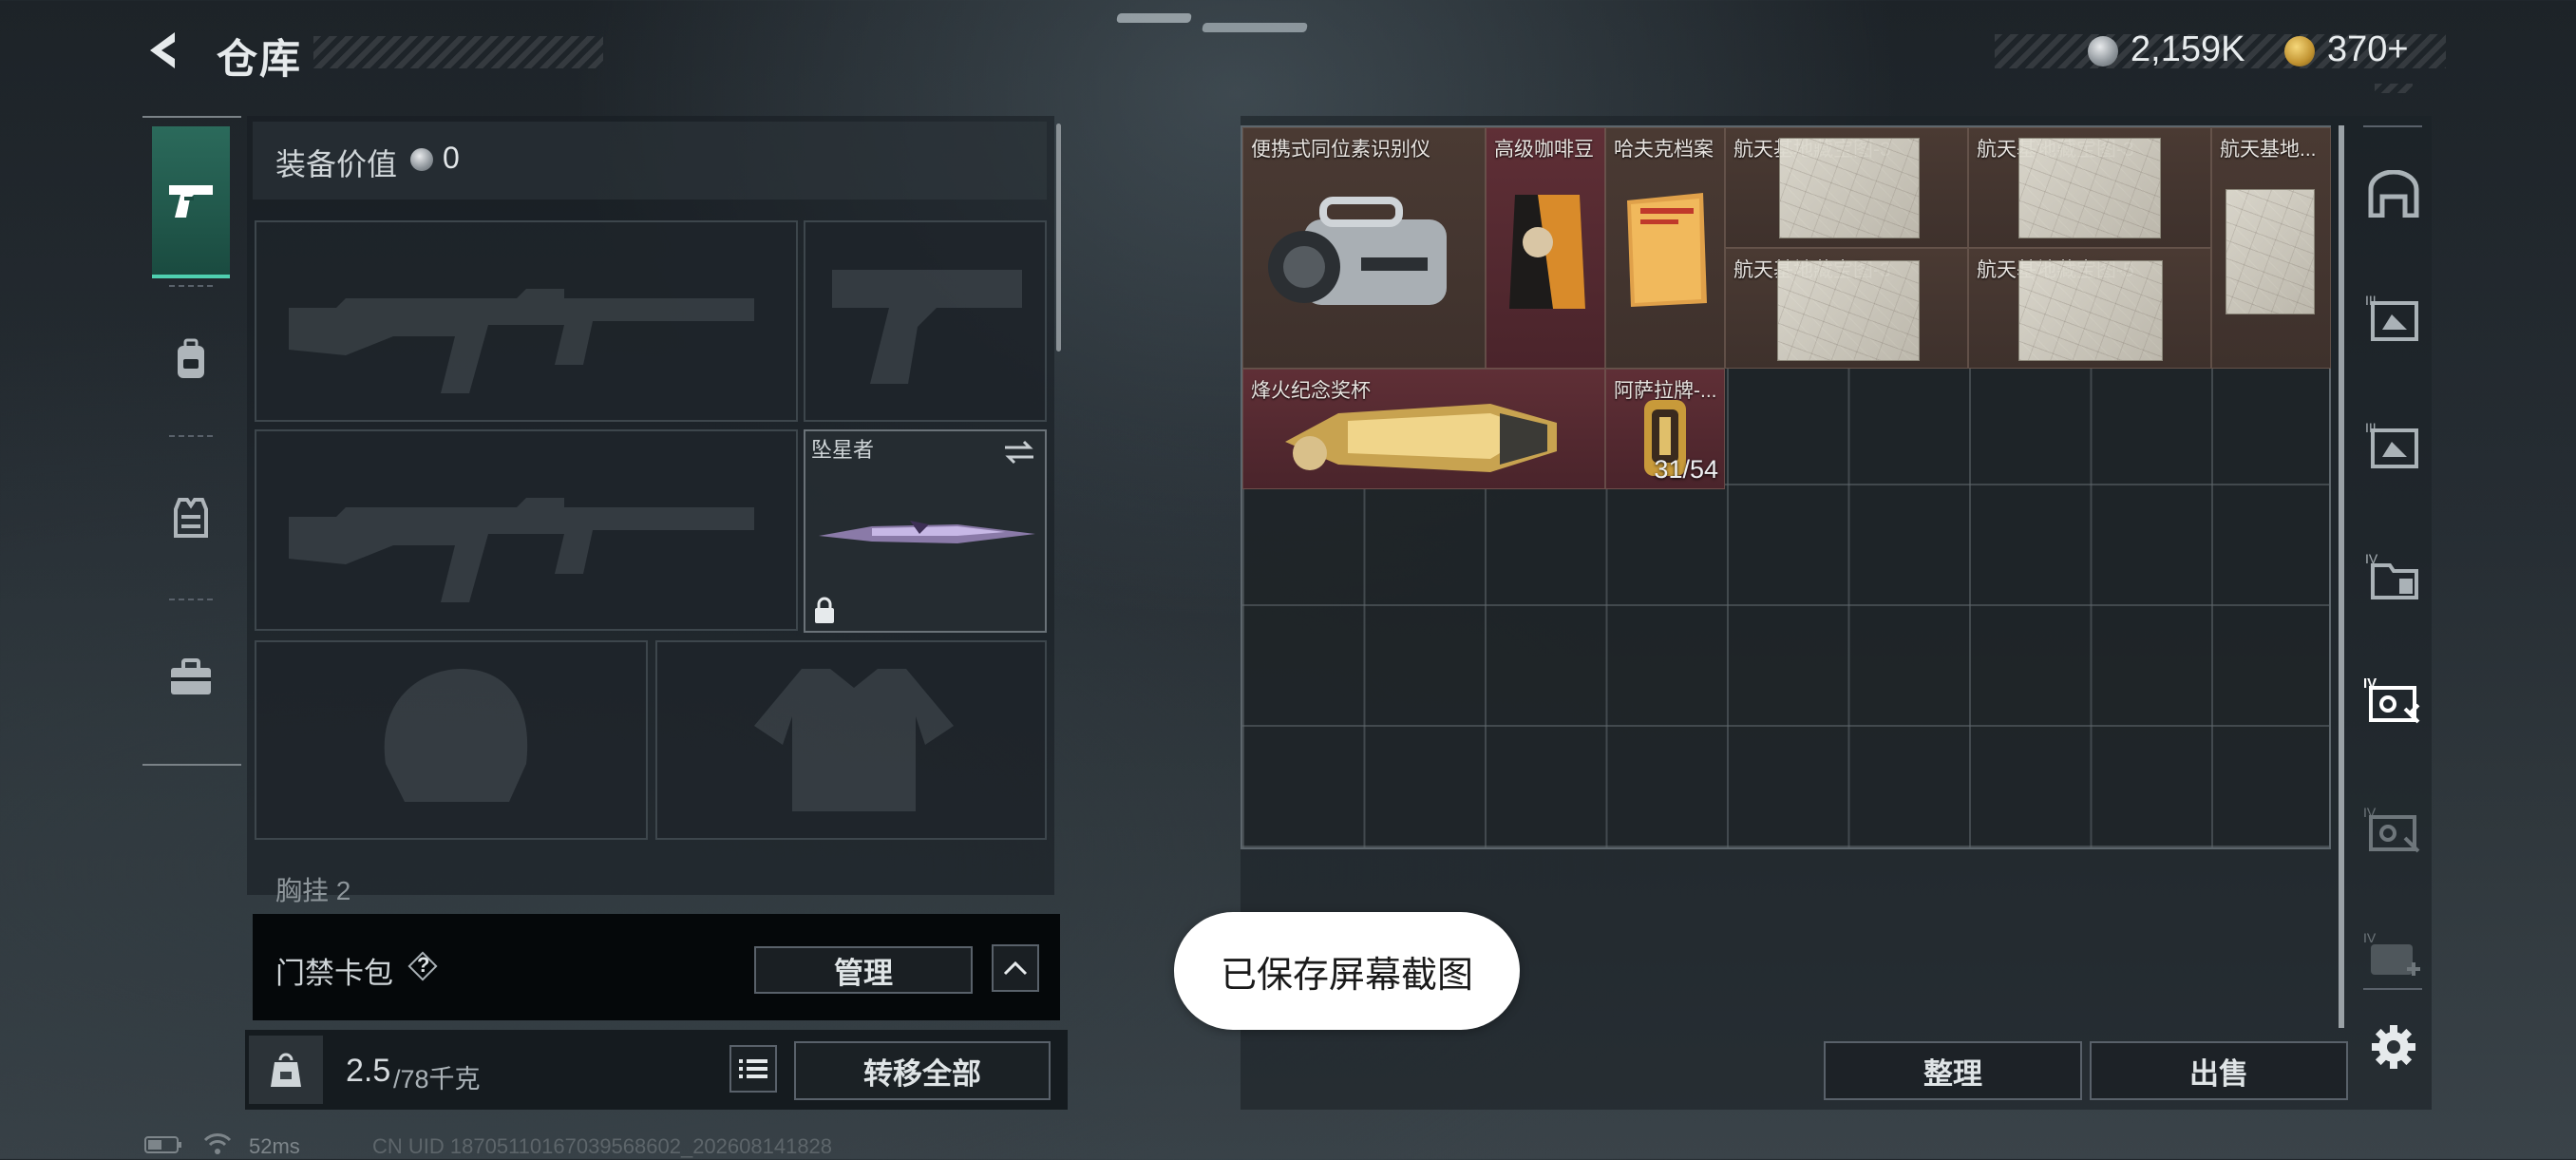 Image resolution: width=2576 pixels, height=1160 pixels. What do you see at coordinates (843, 450) in the screenshot?
I see `melee-weapon-name: 坠星者` at bounding box center [843, 450].